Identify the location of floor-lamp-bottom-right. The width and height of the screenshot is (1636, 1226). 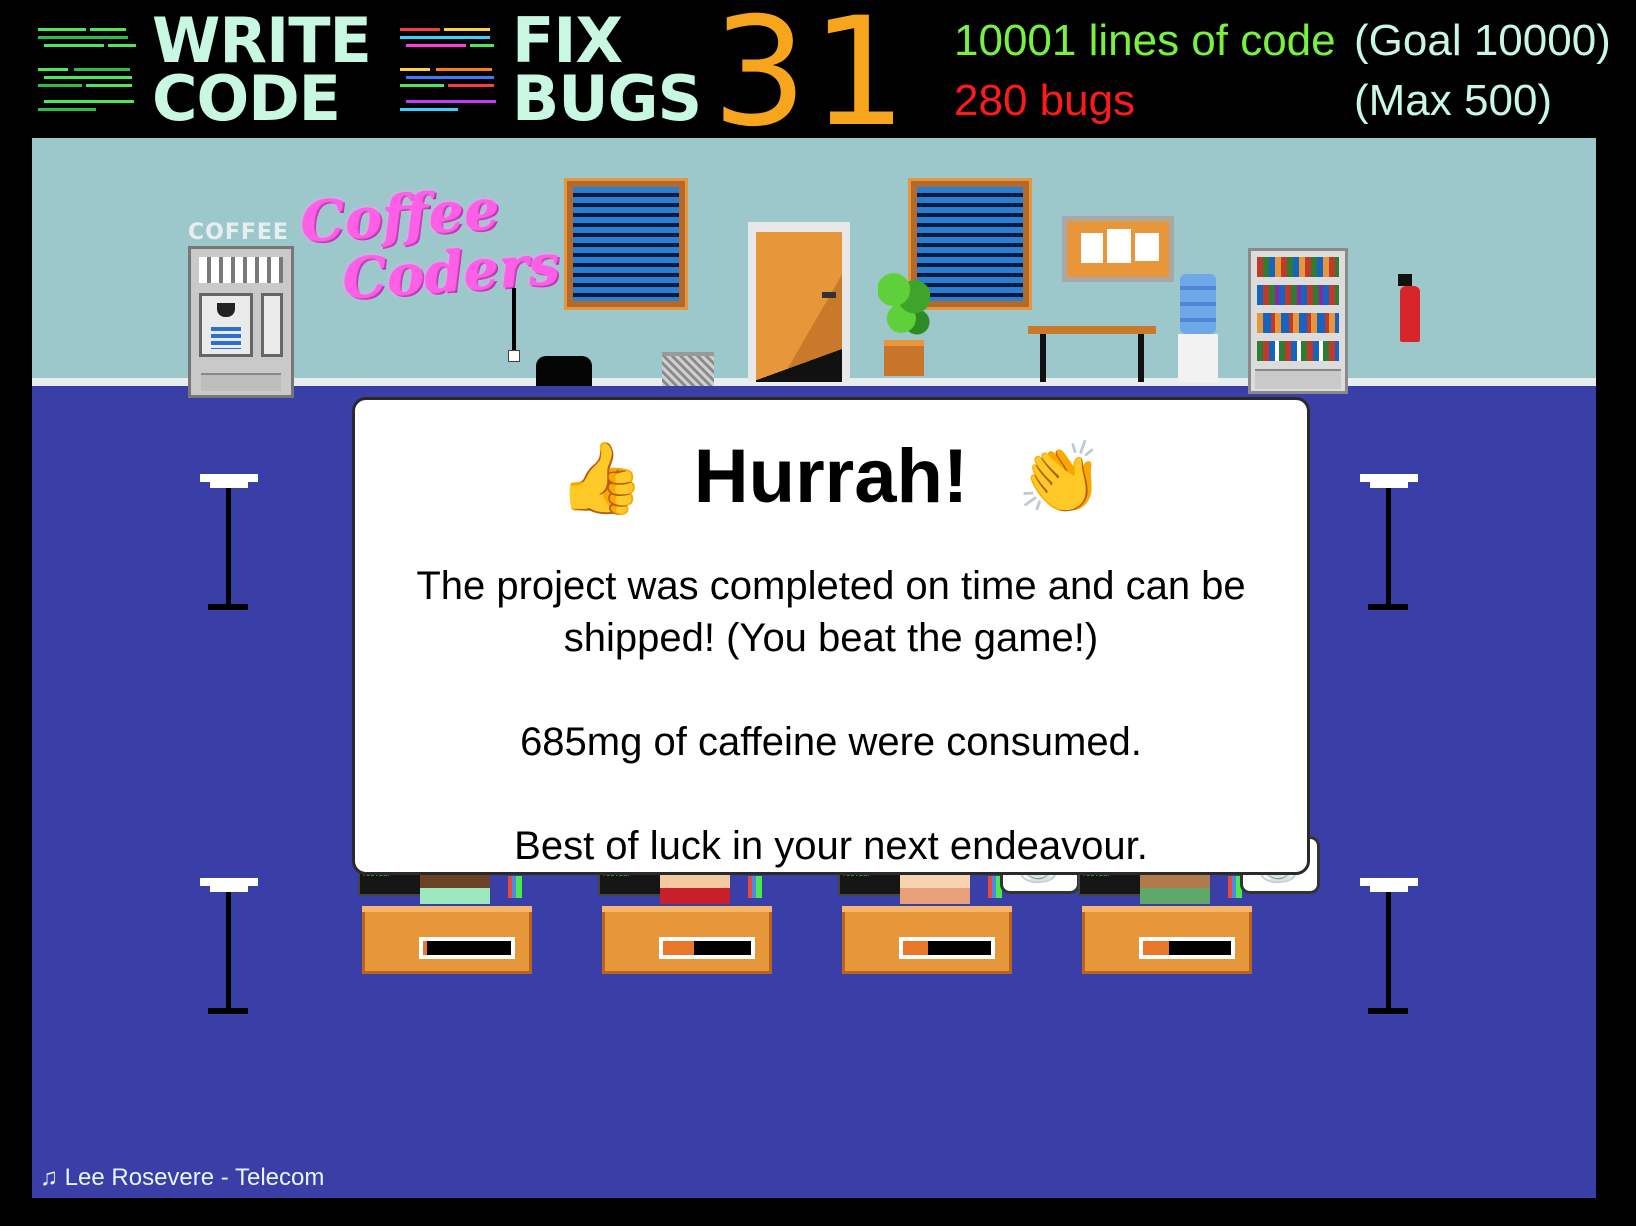
(1390, 946).